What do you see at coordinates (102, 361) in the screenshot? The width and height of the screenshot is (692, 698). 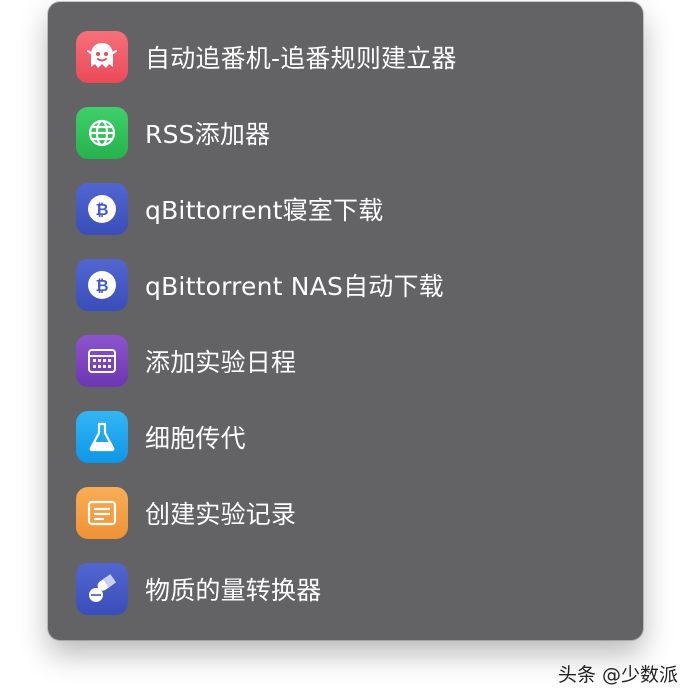 I see `calendar-icon` at bounding box center [102, 361].